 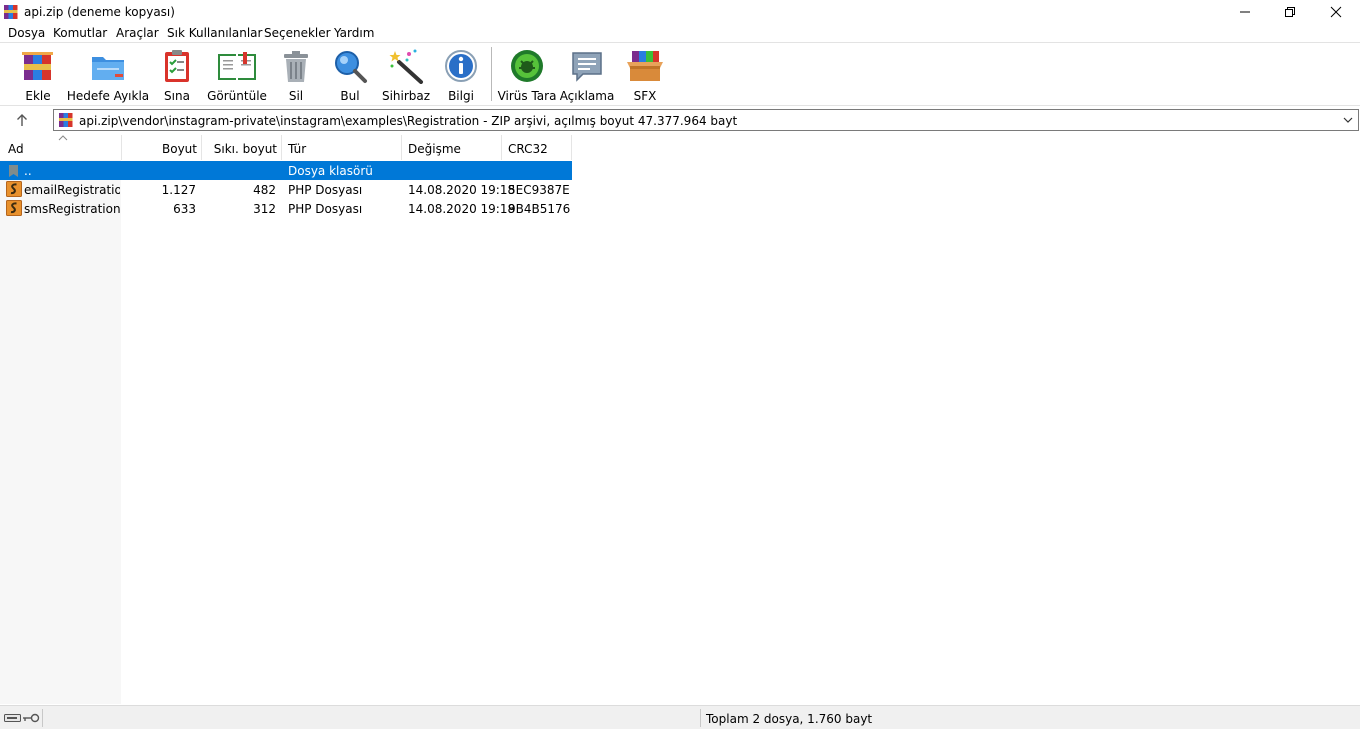 What do you see at coordinates (177, 66) in the screenshot?
I see `checklist-test-icon` at bounding box center [177, 66].